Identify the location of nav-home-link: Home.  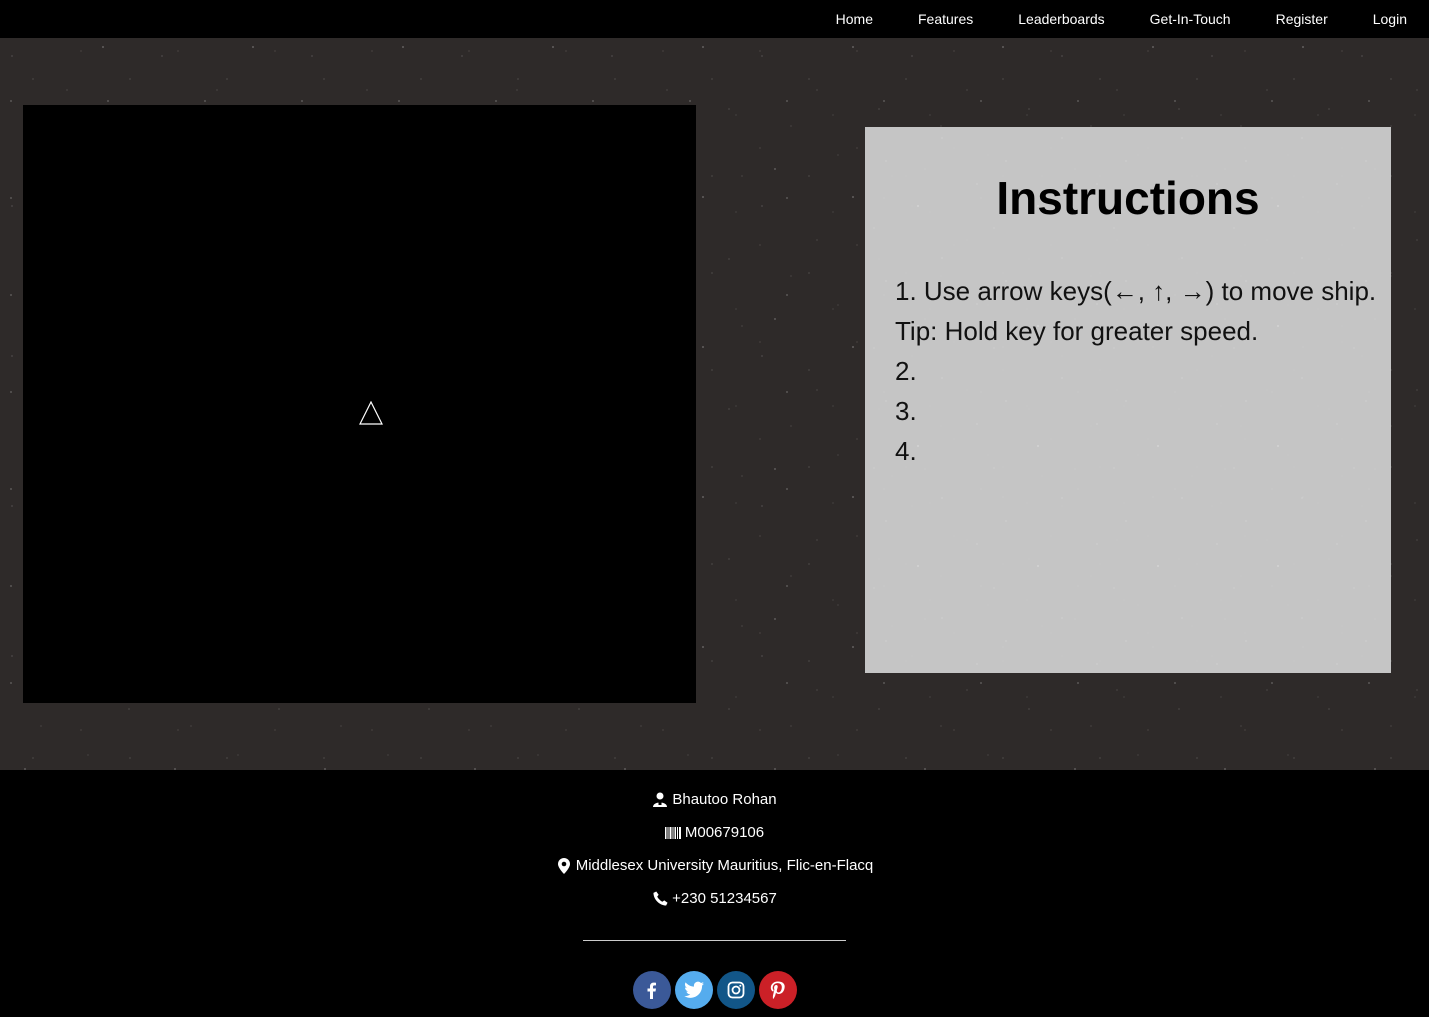
(854, 19).